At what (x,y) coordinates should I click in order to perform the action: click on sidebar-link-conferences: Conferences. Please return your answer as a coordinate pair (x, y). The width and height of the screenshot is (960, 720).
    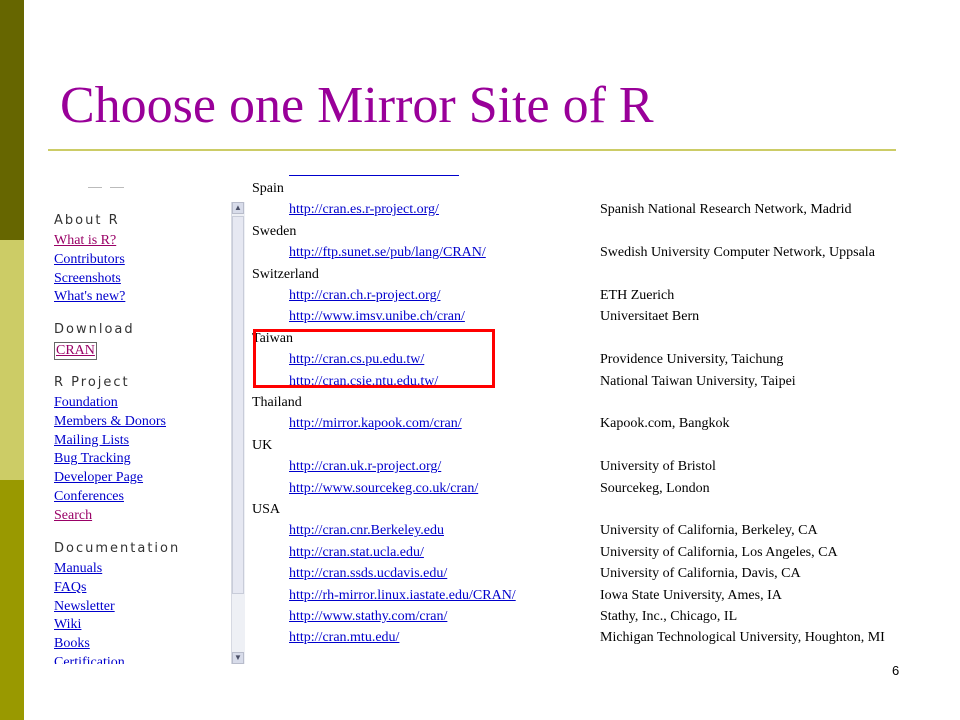
    Looking at the image, I should click on (110, 497).